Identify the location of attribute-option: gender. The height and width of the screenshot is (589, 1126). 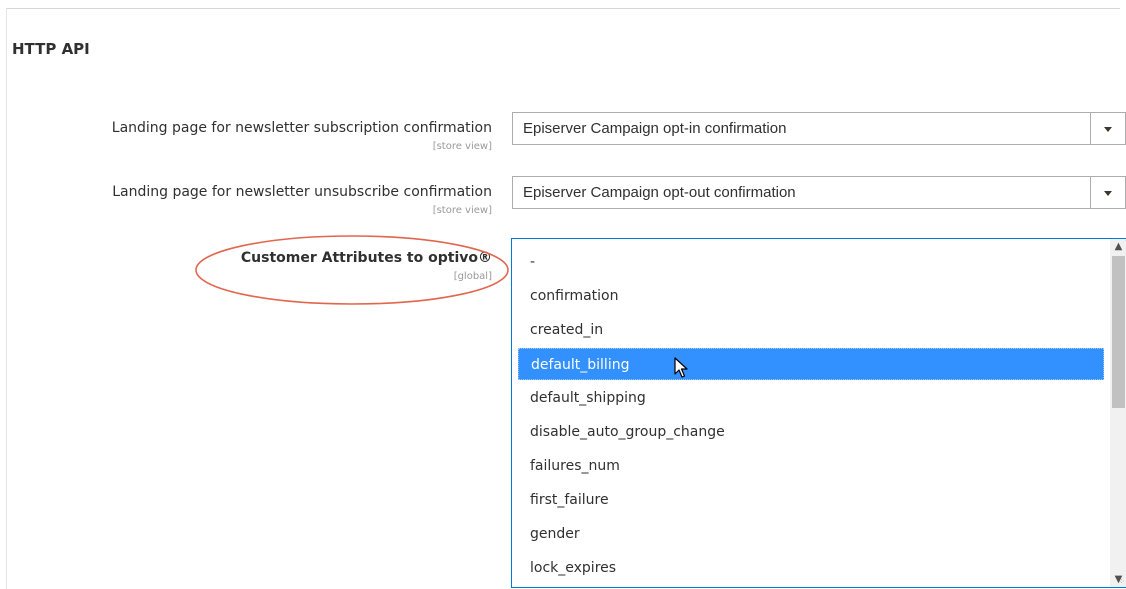
(811, 534).